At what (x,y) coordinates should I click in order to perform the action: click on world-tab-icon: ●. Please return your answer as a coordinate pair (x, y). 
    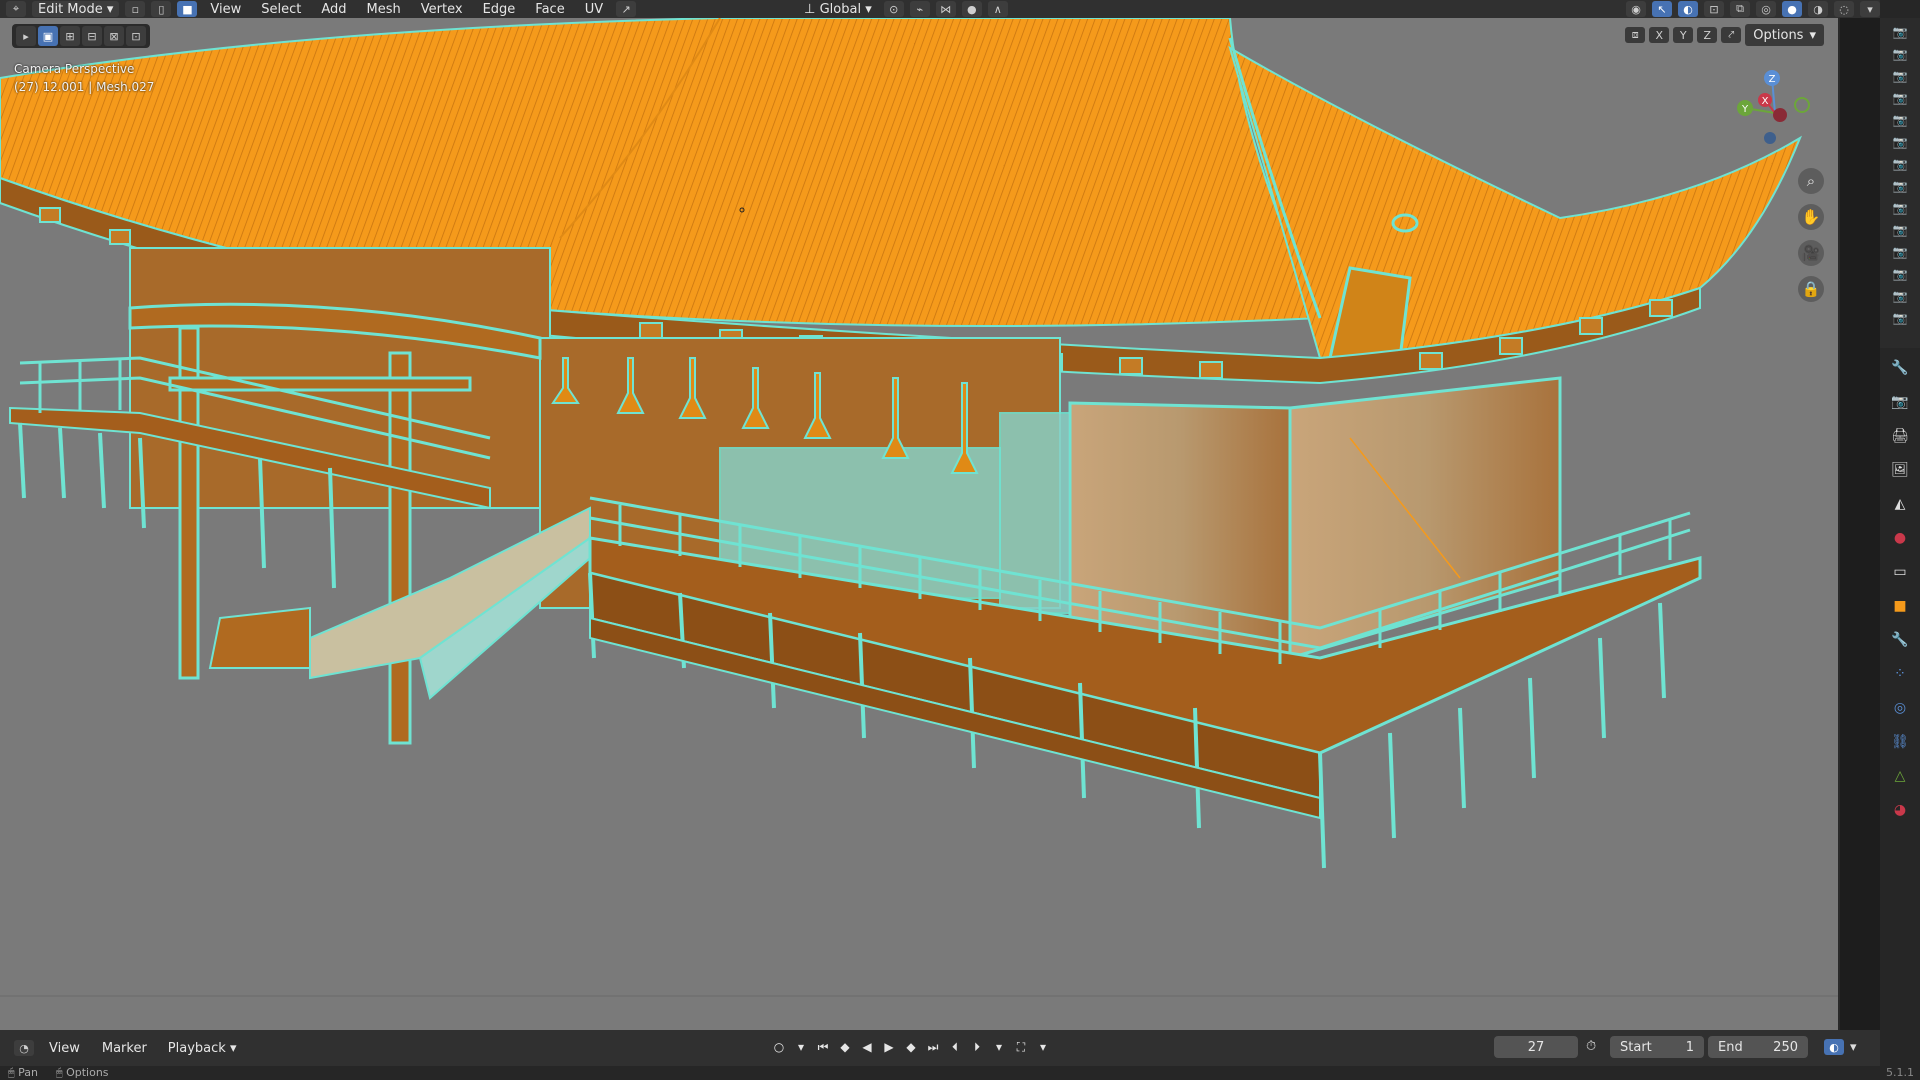
    Looking at the image, I should click on (1900, 538).